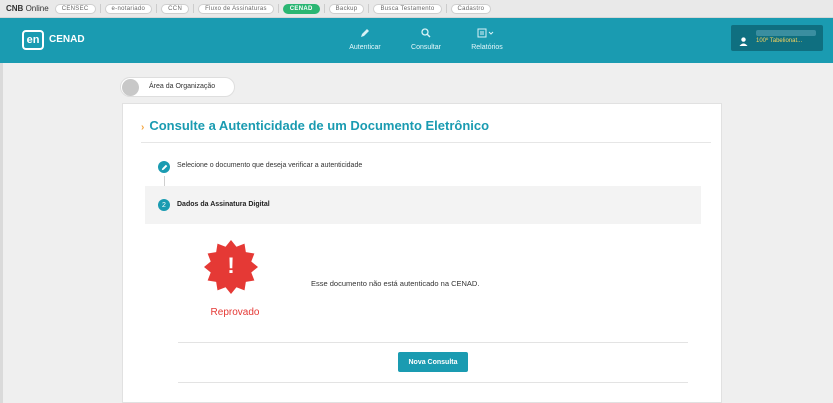  I want to click on tab-busca-testamento: Busca Testamento, so click(407, 8).